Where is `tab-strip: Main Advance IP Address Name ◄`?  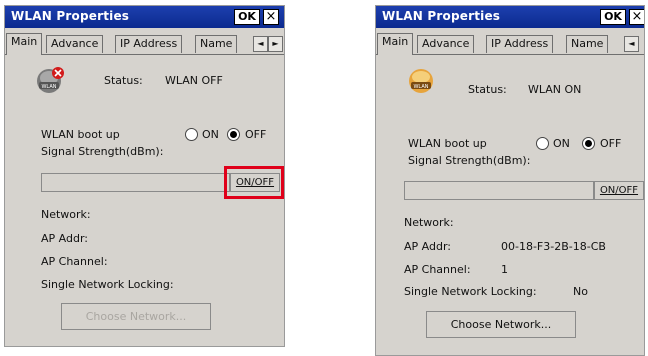 tab-strip: Main Advance IP Address Name ◄ is located at coordinates (510, 44).